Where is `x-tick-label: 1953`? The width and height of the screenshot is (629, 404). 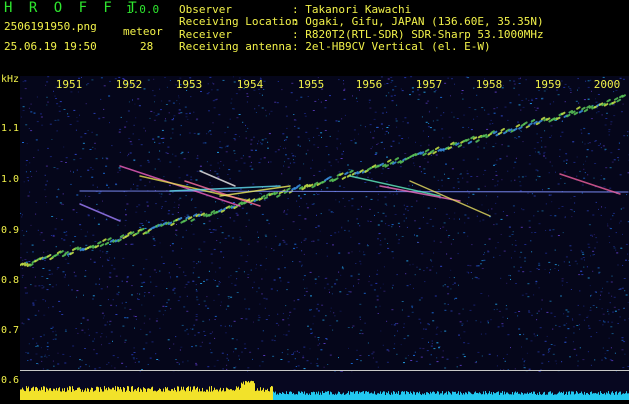
x-tick-label: 1953 is located at coordinates (189, 85).